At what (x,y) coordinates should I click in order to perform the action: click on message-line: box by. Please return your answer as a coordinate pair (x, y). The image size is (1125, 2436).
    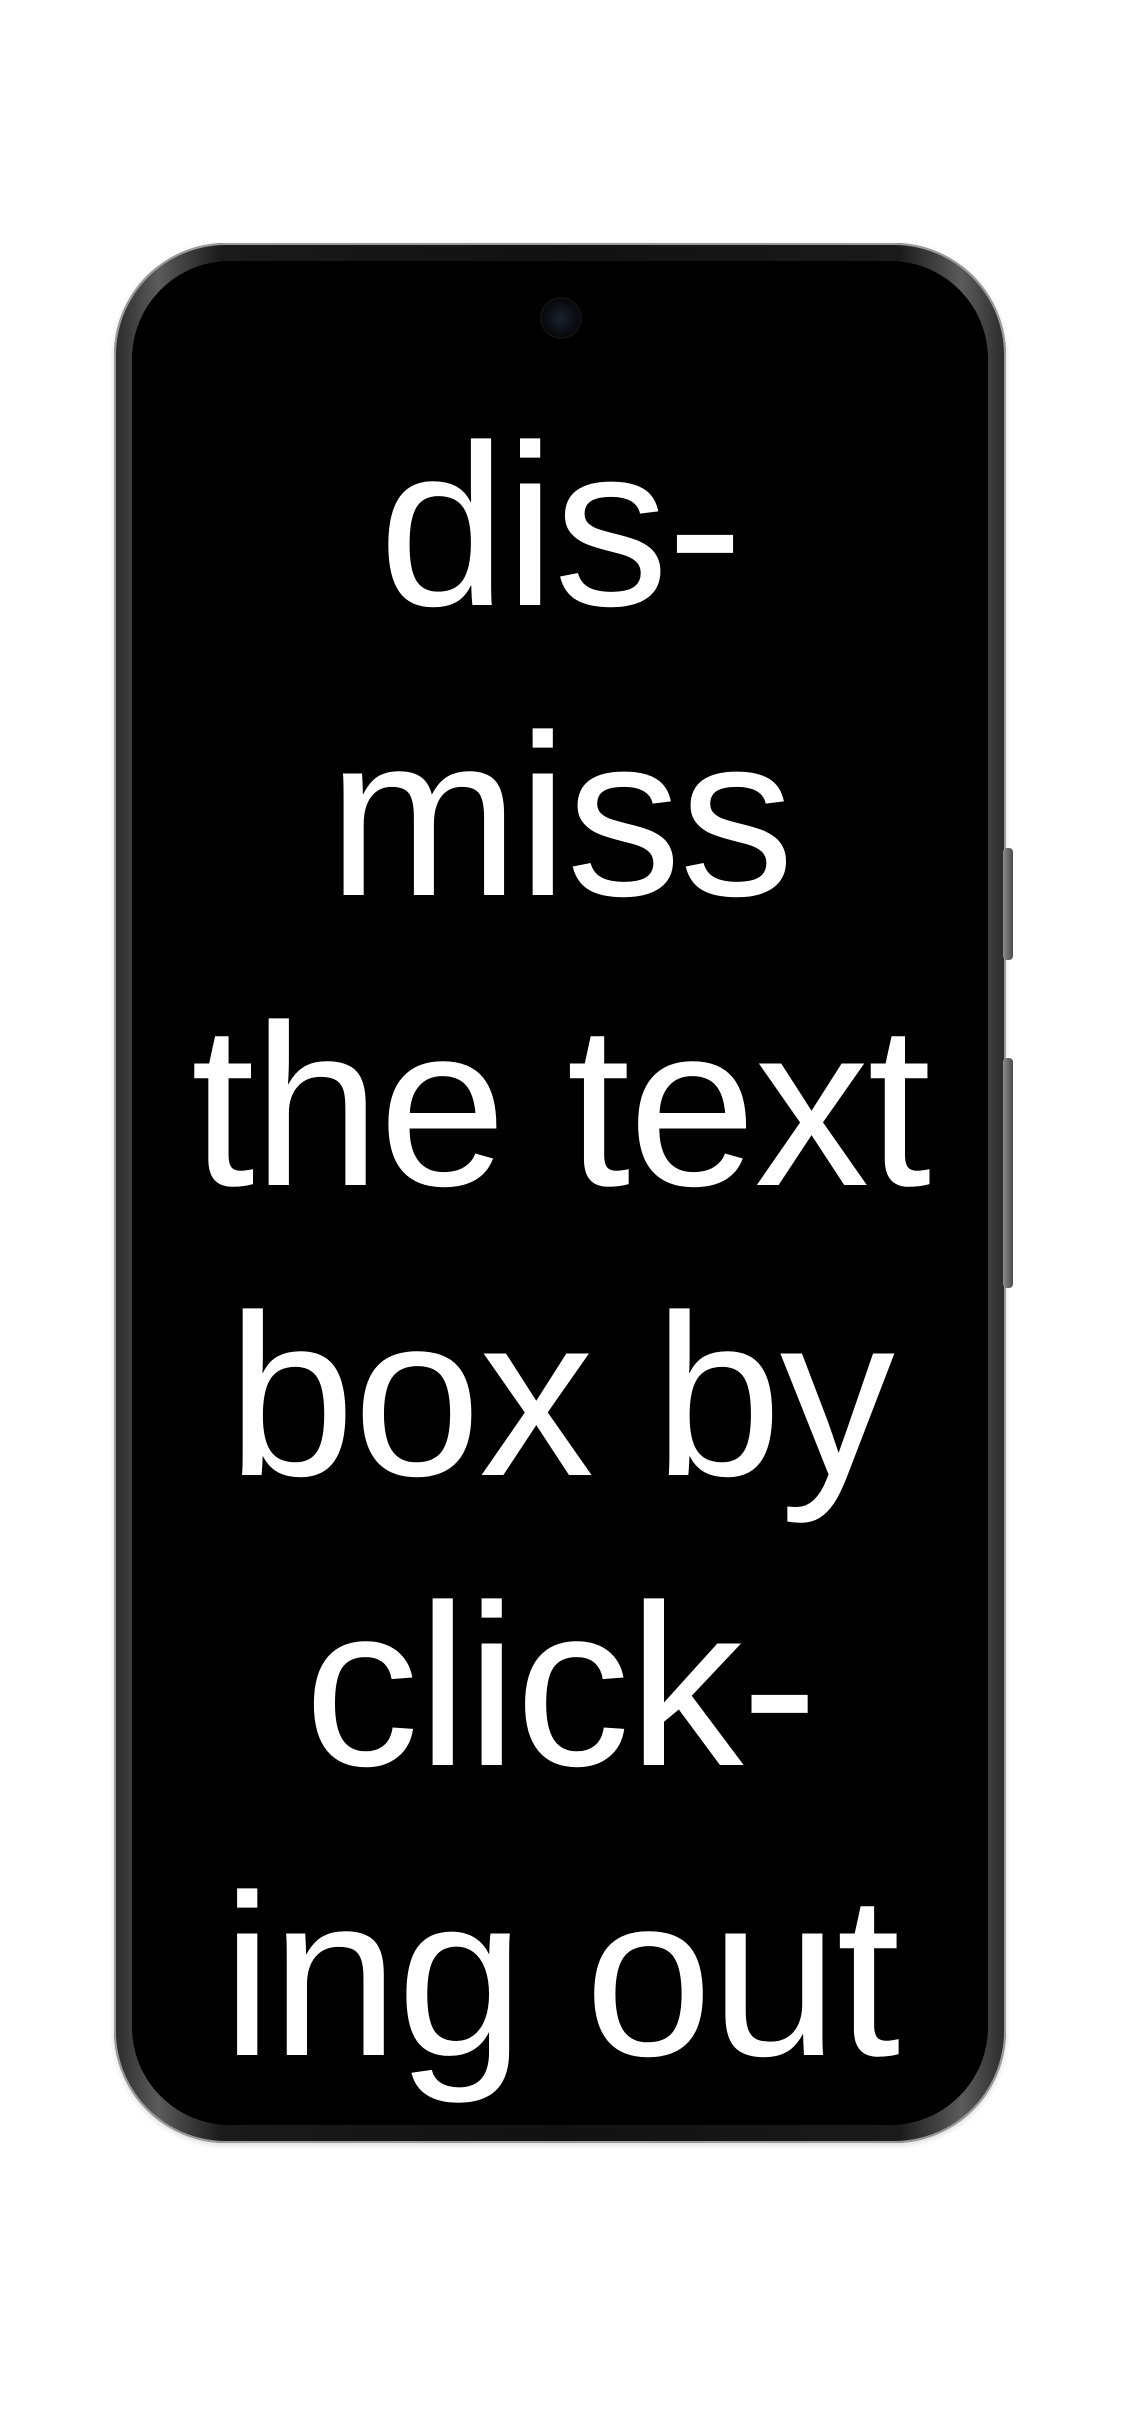
    Looking at the image, I should click on (561, 1395).